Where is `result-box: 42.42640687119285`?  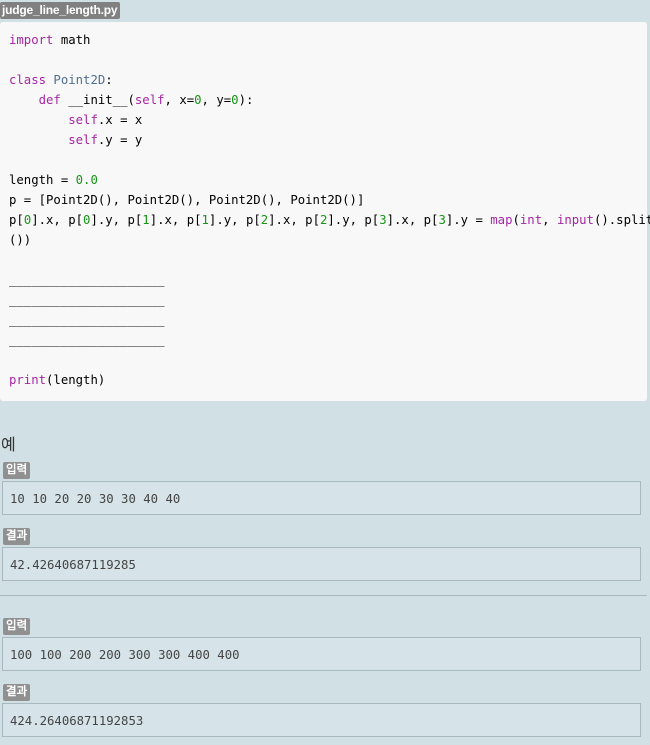
result-box: 42.42640687119285 is located at coordinates (321, 564).